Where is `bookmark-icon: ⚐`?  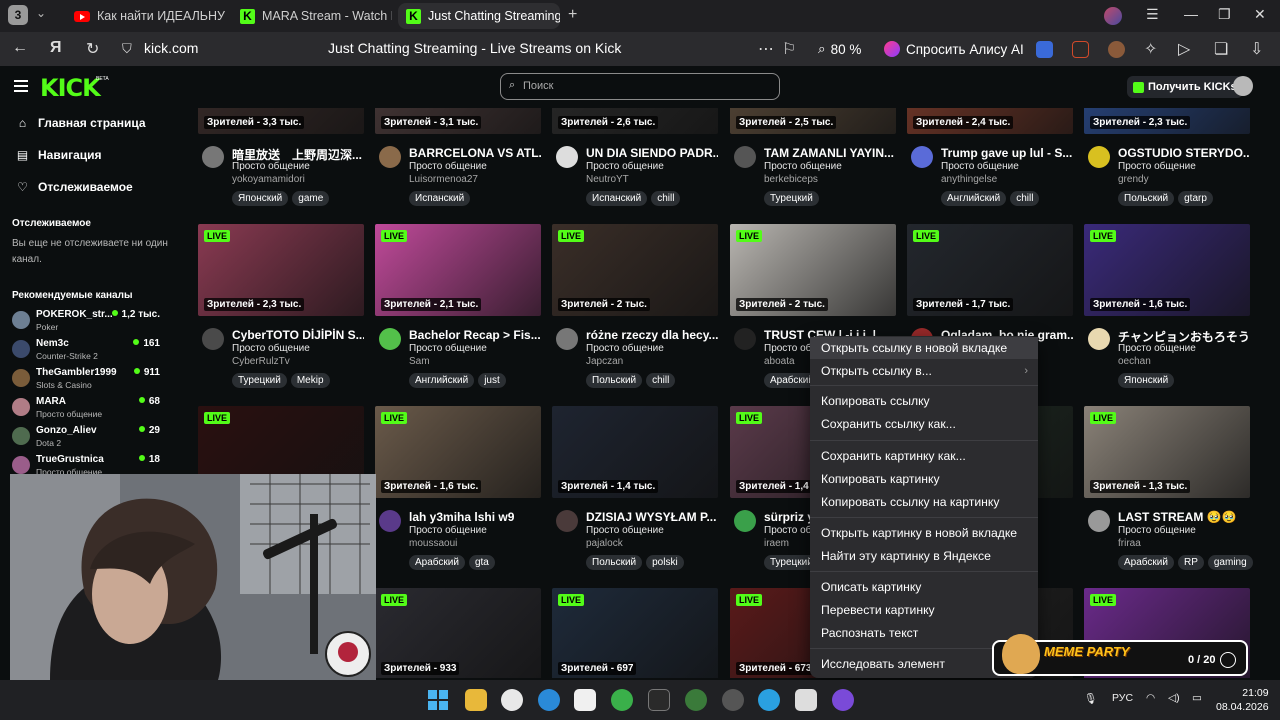
bookmark-icon: ⚐ is located at coordinates (789, 49).